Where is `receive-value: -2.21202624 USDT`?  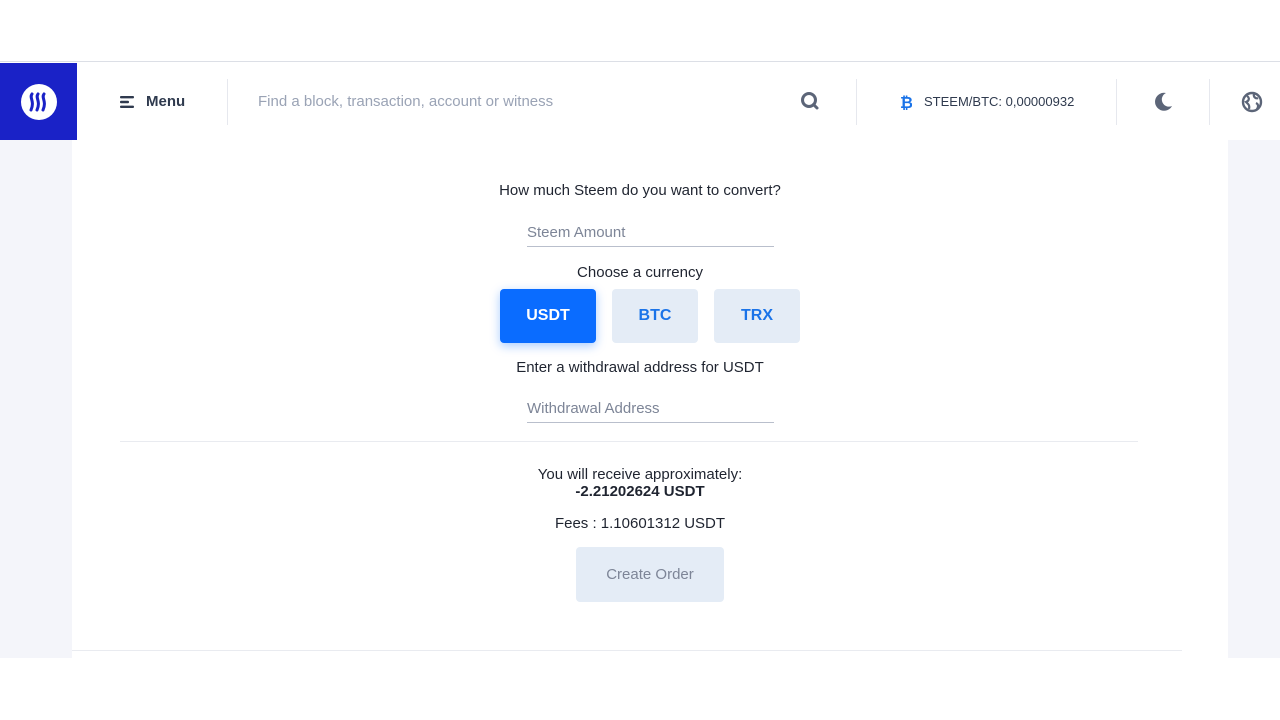 receive-value: -2.21202624 USDT is located at coordinates (640, 491).